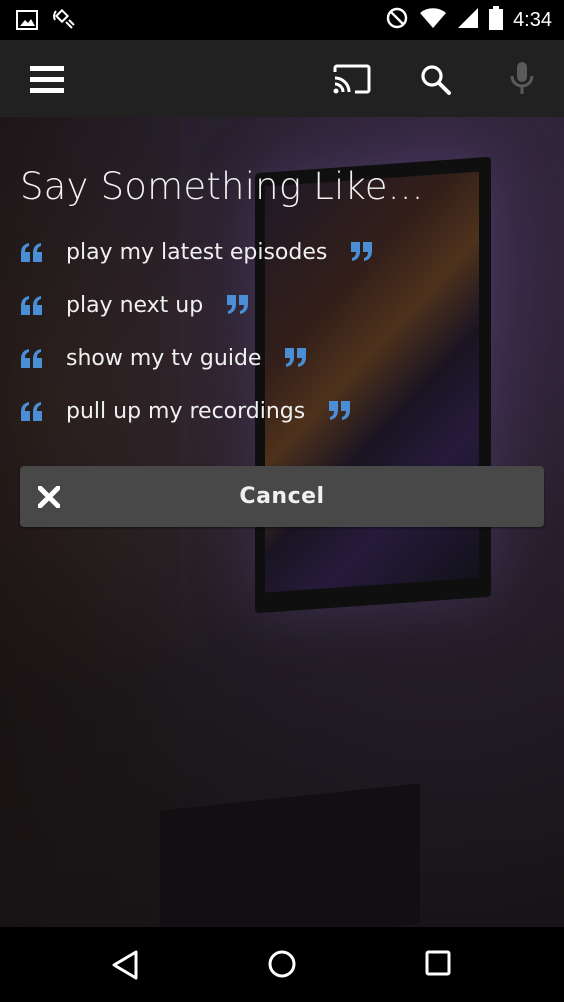 The image size is (564, 1002). I want to click on satellite-icon, so click(65, 22).